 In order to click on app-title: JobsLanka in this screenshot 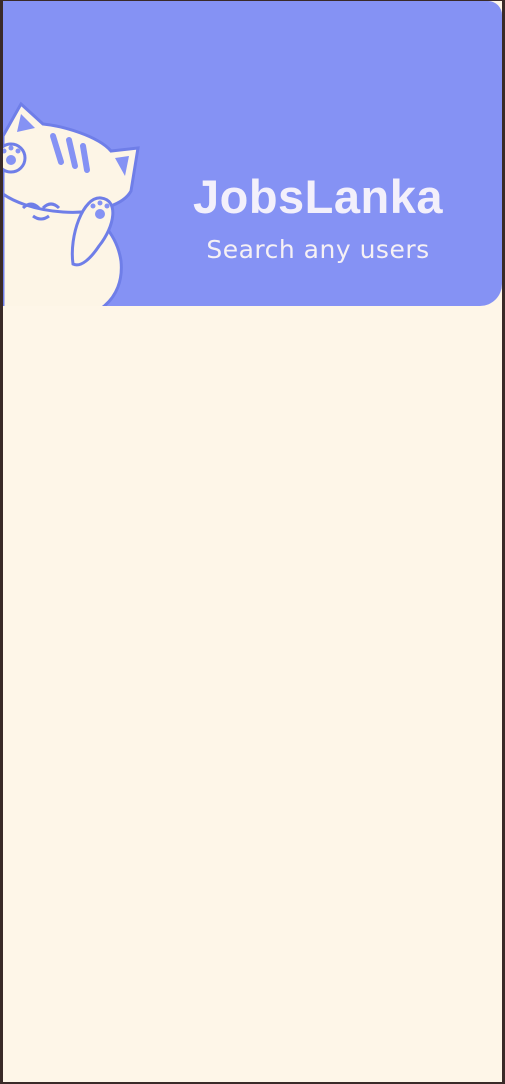, I will do `click(318, 196)`.